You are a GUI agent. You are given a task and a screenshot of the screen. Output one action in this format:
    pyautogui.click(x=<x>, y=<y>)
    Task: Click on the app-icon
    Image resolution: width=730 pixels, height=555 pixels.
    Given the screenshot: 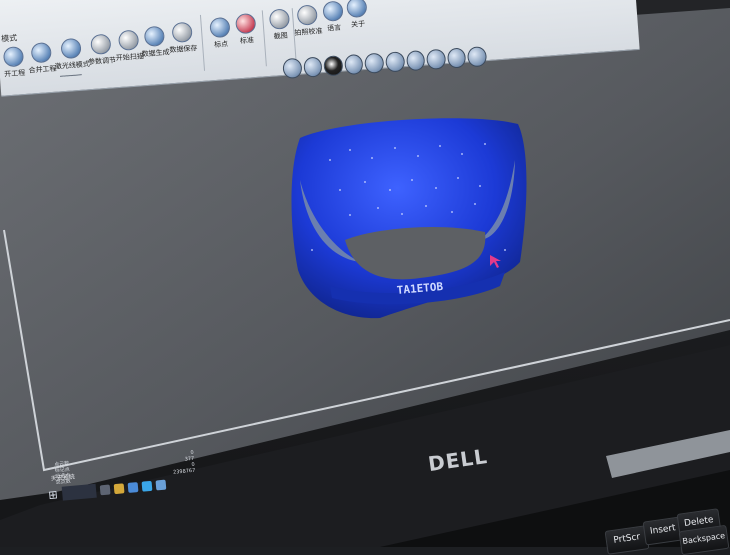 What is the action you would take?
    pyautogui.click(x=147, y=486)
    